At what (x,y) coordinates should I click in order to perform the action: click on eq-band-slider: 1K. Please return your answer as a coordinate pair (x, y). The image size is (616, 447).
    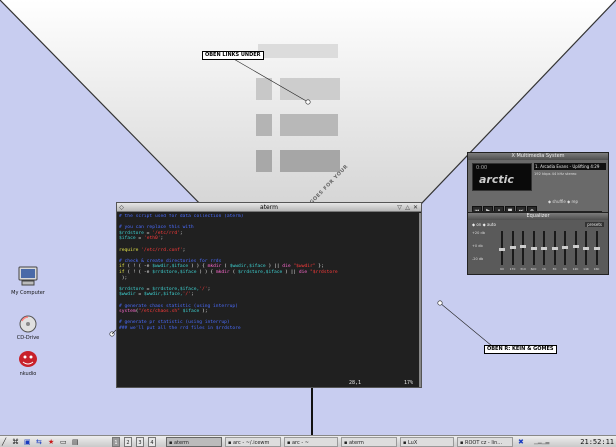
    Looking at the image, I should click on (544, 251).